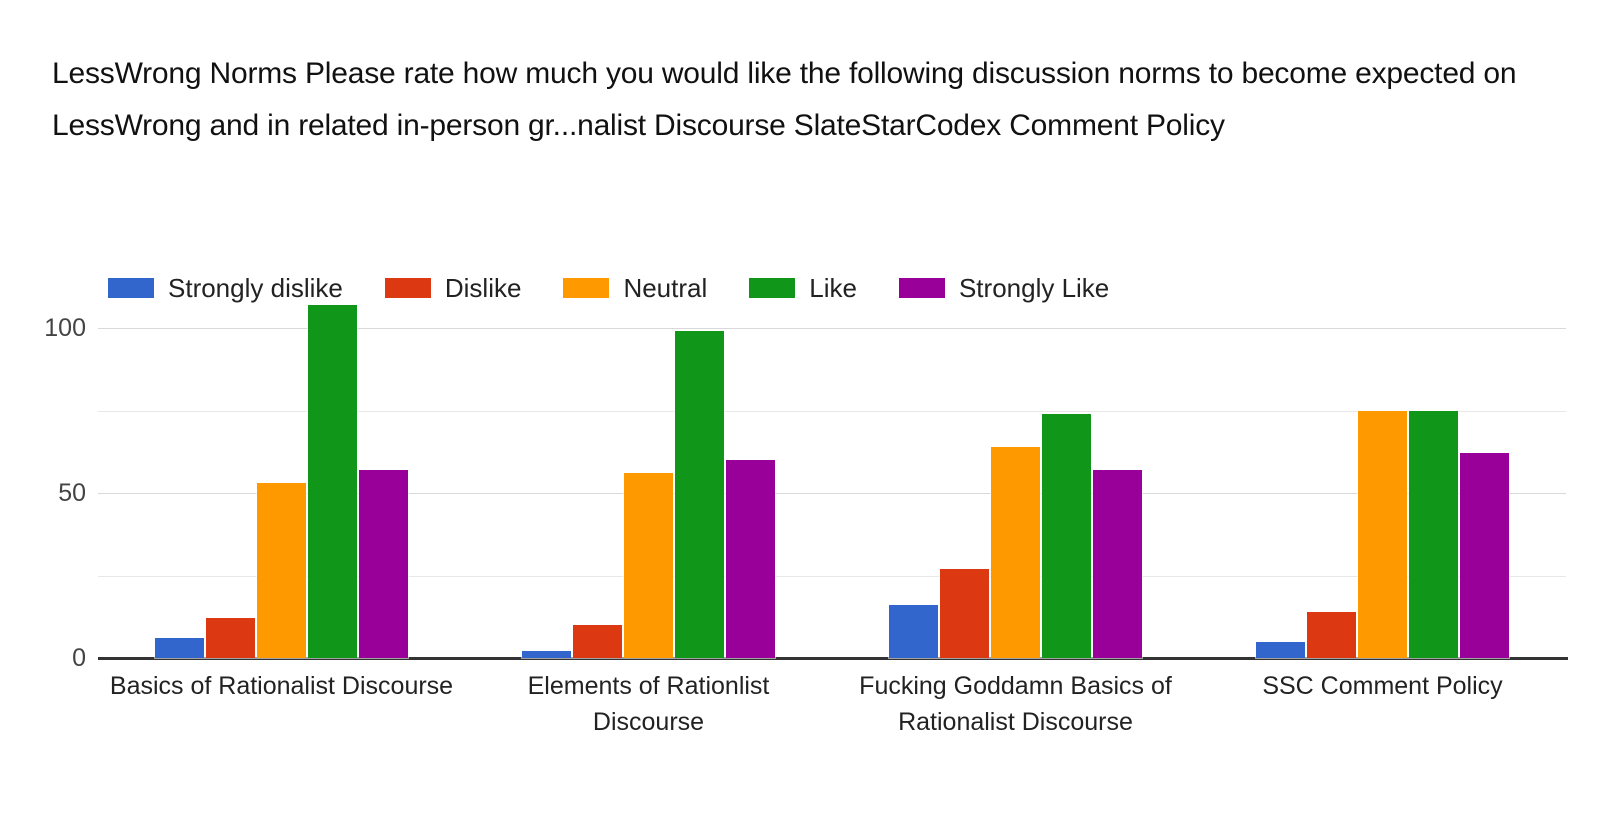  Describe the element at coordinates (72, 493) in the screenshot. I see `y-axis-tick-label: 50` at that location.